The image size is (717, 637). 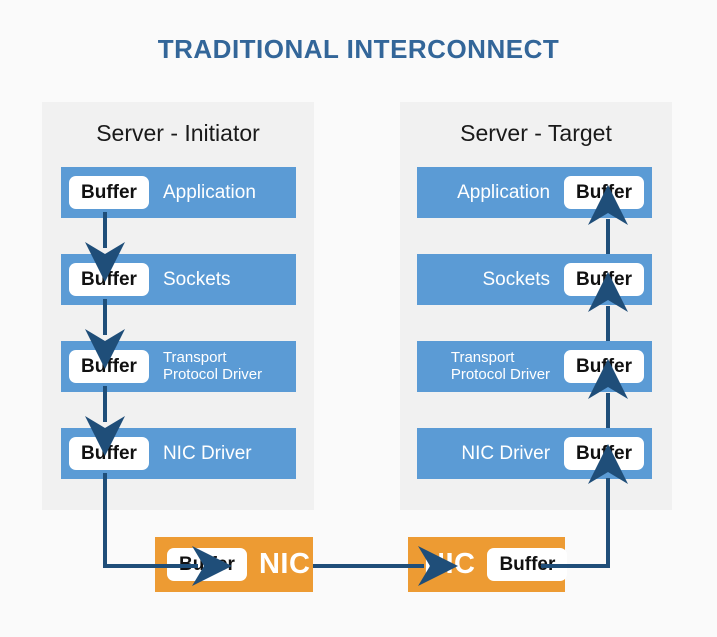 I want to click on initiator-layer-application: Buffer Application, so click(x=178, y=192).